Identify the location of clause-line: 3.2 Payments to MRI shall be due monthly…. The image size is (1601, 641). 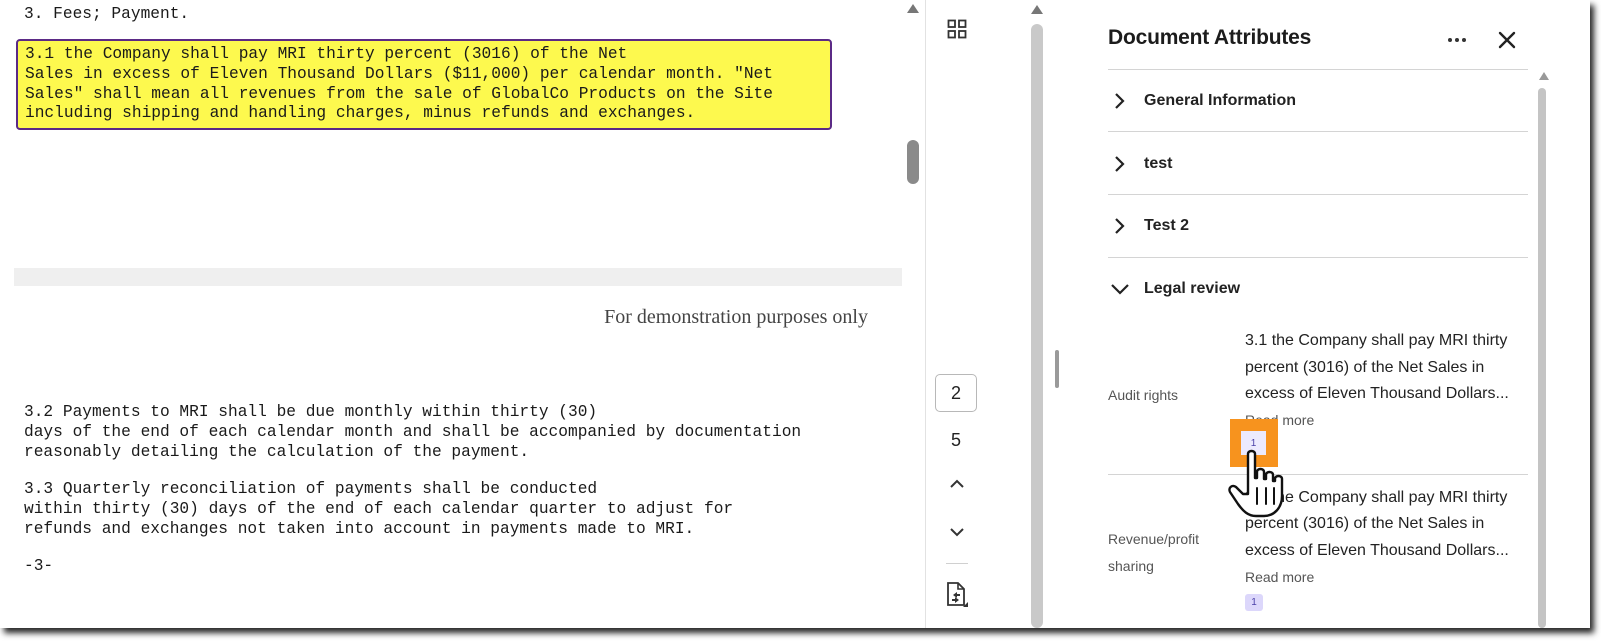
(311, 412).